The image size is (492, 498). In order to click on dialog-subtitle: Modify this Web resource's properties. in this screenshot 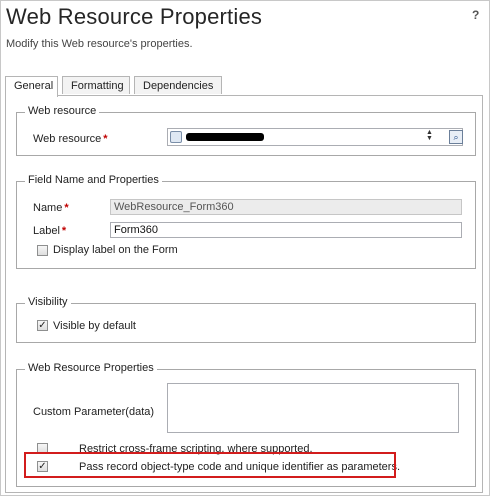, I will do `click(99, 44)`.